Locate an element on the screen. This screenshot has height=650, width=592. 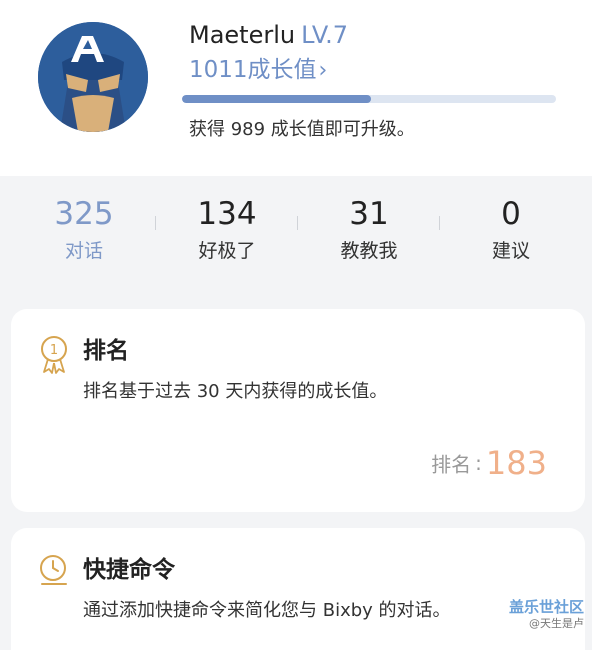
stat-label: 建议 is located at coordinates (510, 251).